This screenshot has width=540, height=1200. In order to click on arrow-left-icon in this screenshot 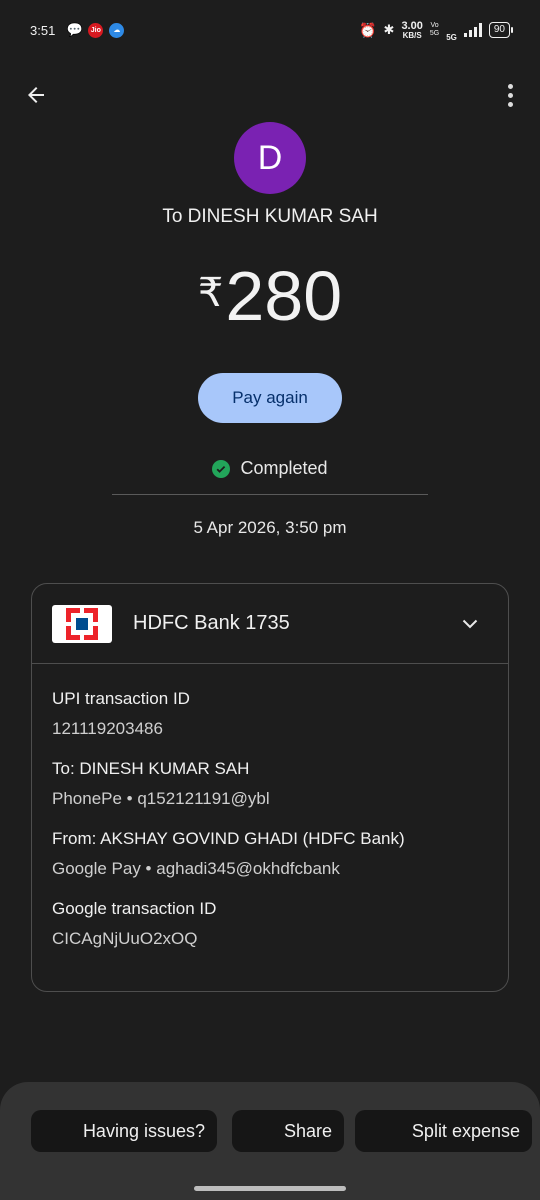, I will do `click(36, 95)`.